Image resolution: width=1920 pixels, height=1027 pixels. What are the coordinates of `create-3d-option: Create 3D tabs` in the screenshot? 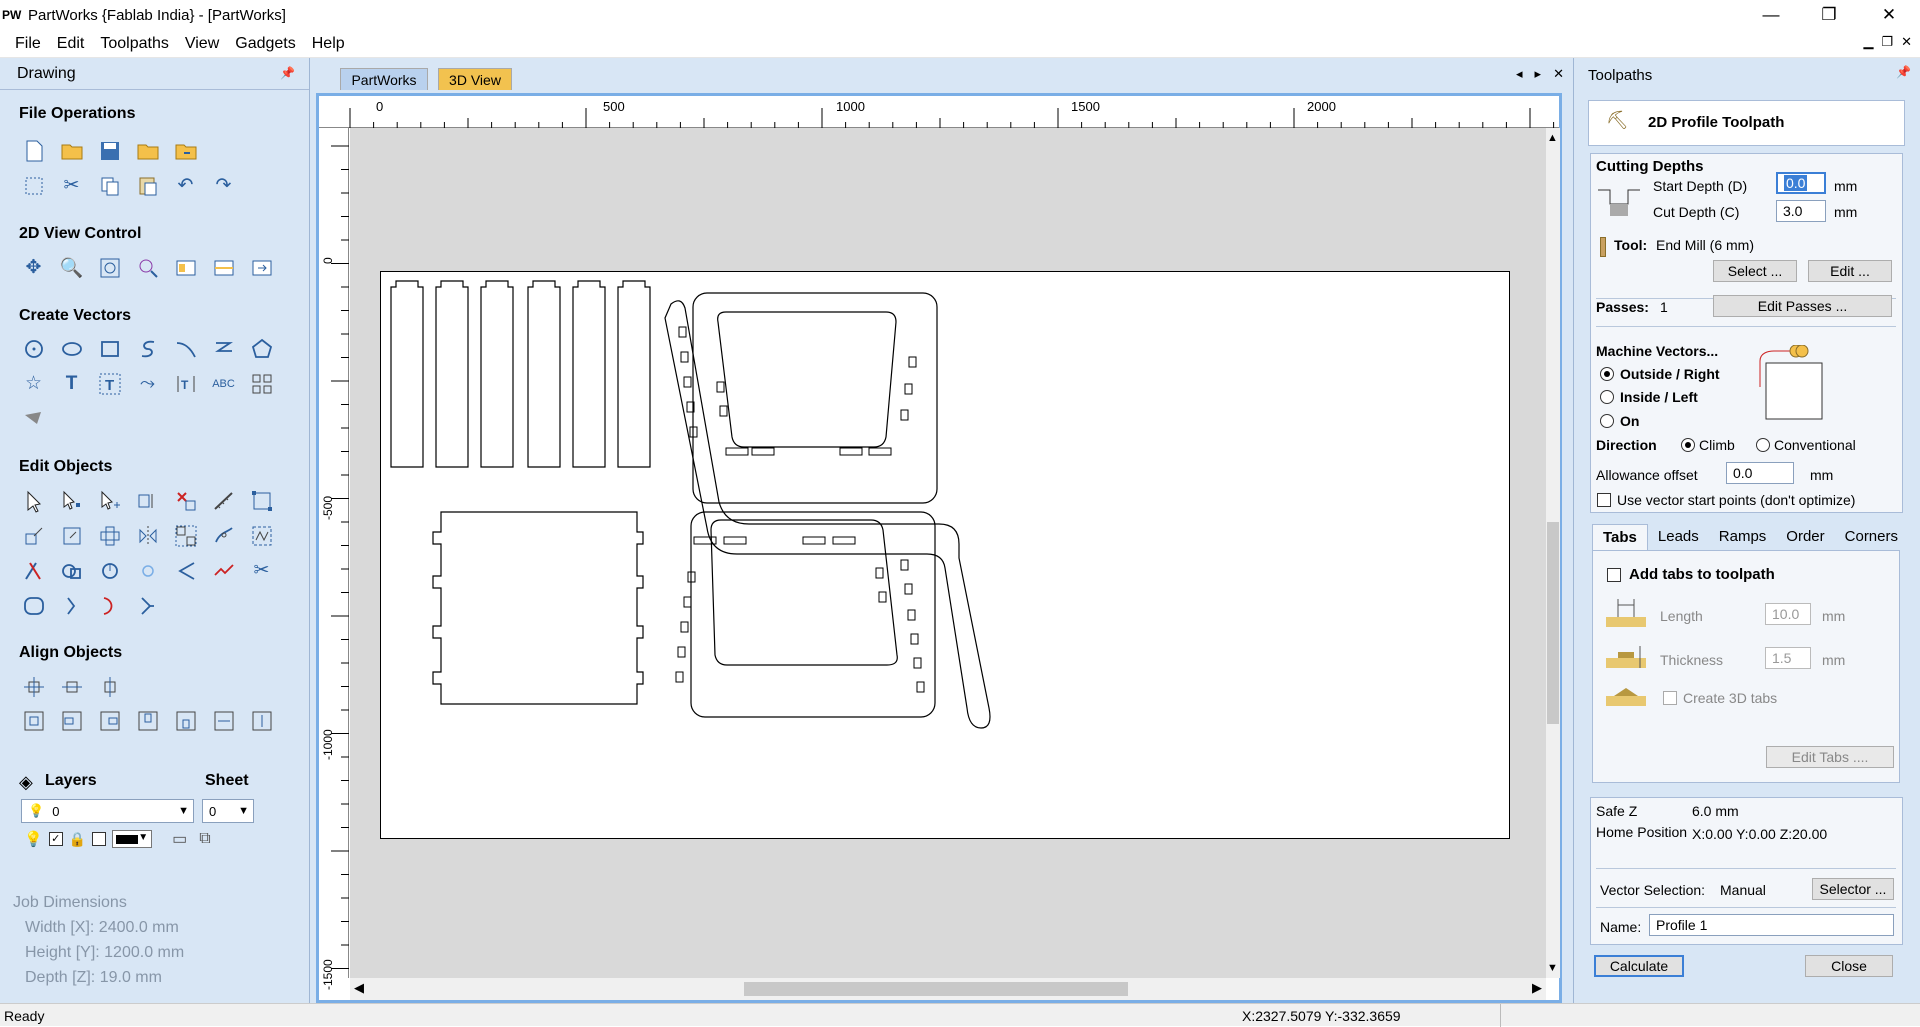 It's located at (1720, 698).